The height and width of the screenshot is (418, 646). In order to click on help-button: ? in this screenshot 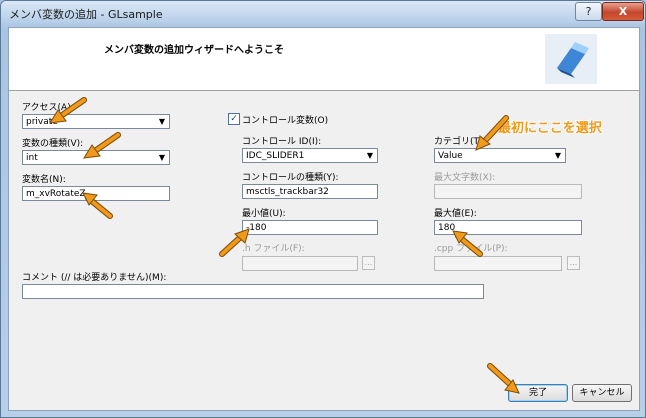, I will do `click(588, 11)`.